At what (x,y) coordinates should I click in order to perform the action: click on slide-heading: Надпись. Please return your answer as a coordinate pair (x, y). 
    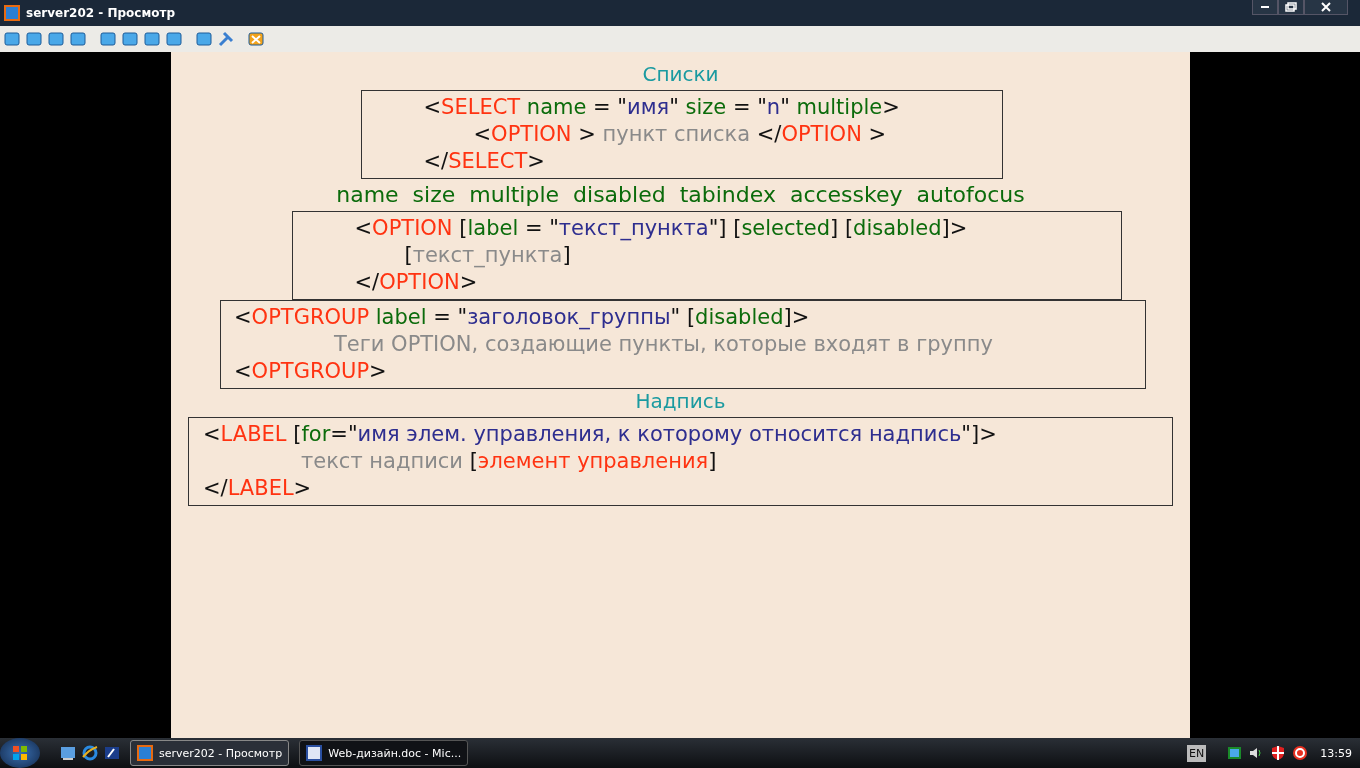
    Looking at the image, I should click on (680, 401).